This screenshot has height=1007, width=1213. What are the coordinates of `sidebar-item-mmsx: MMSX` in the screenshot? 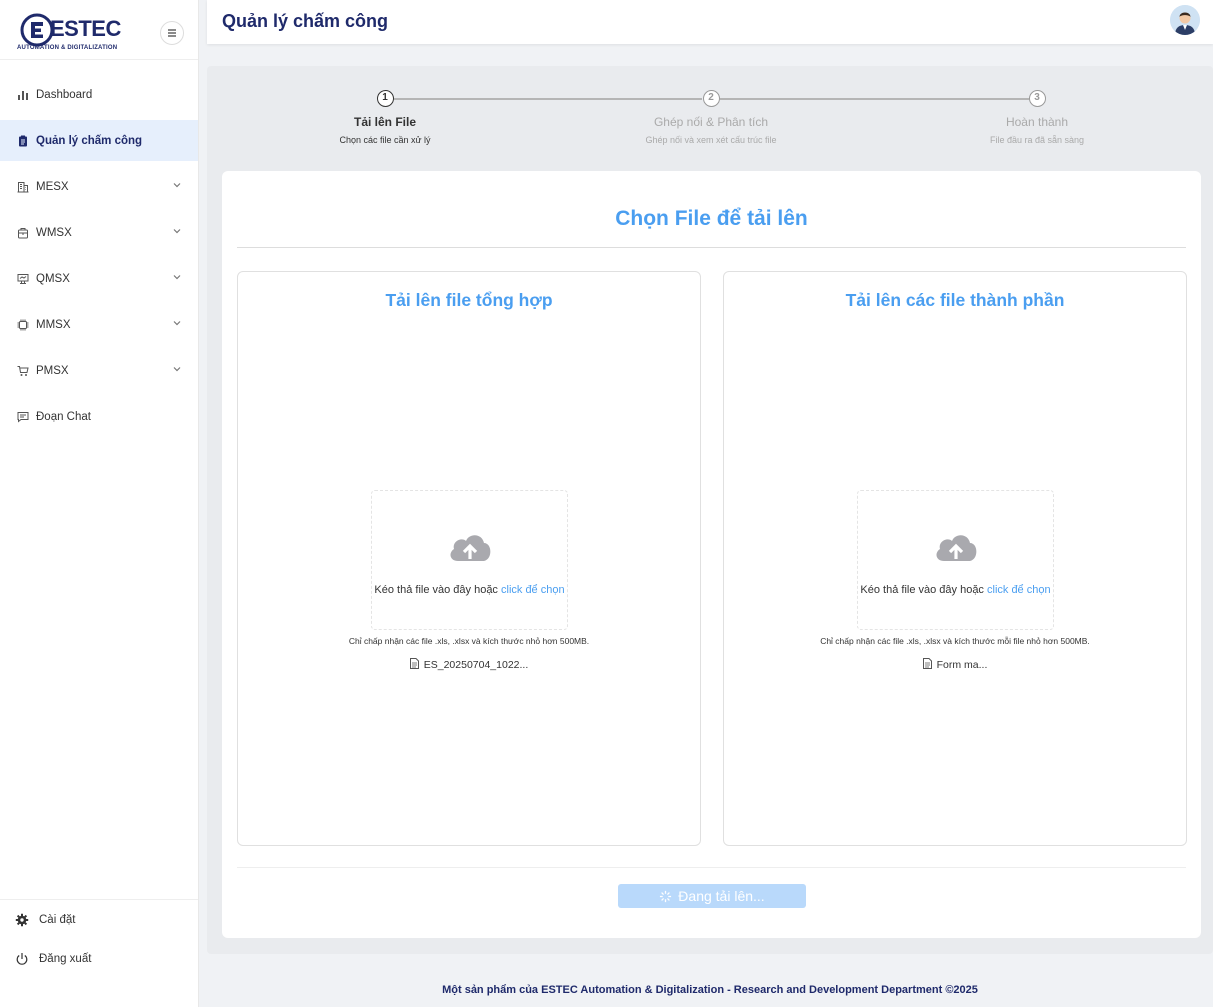 It's located at (99, 324).